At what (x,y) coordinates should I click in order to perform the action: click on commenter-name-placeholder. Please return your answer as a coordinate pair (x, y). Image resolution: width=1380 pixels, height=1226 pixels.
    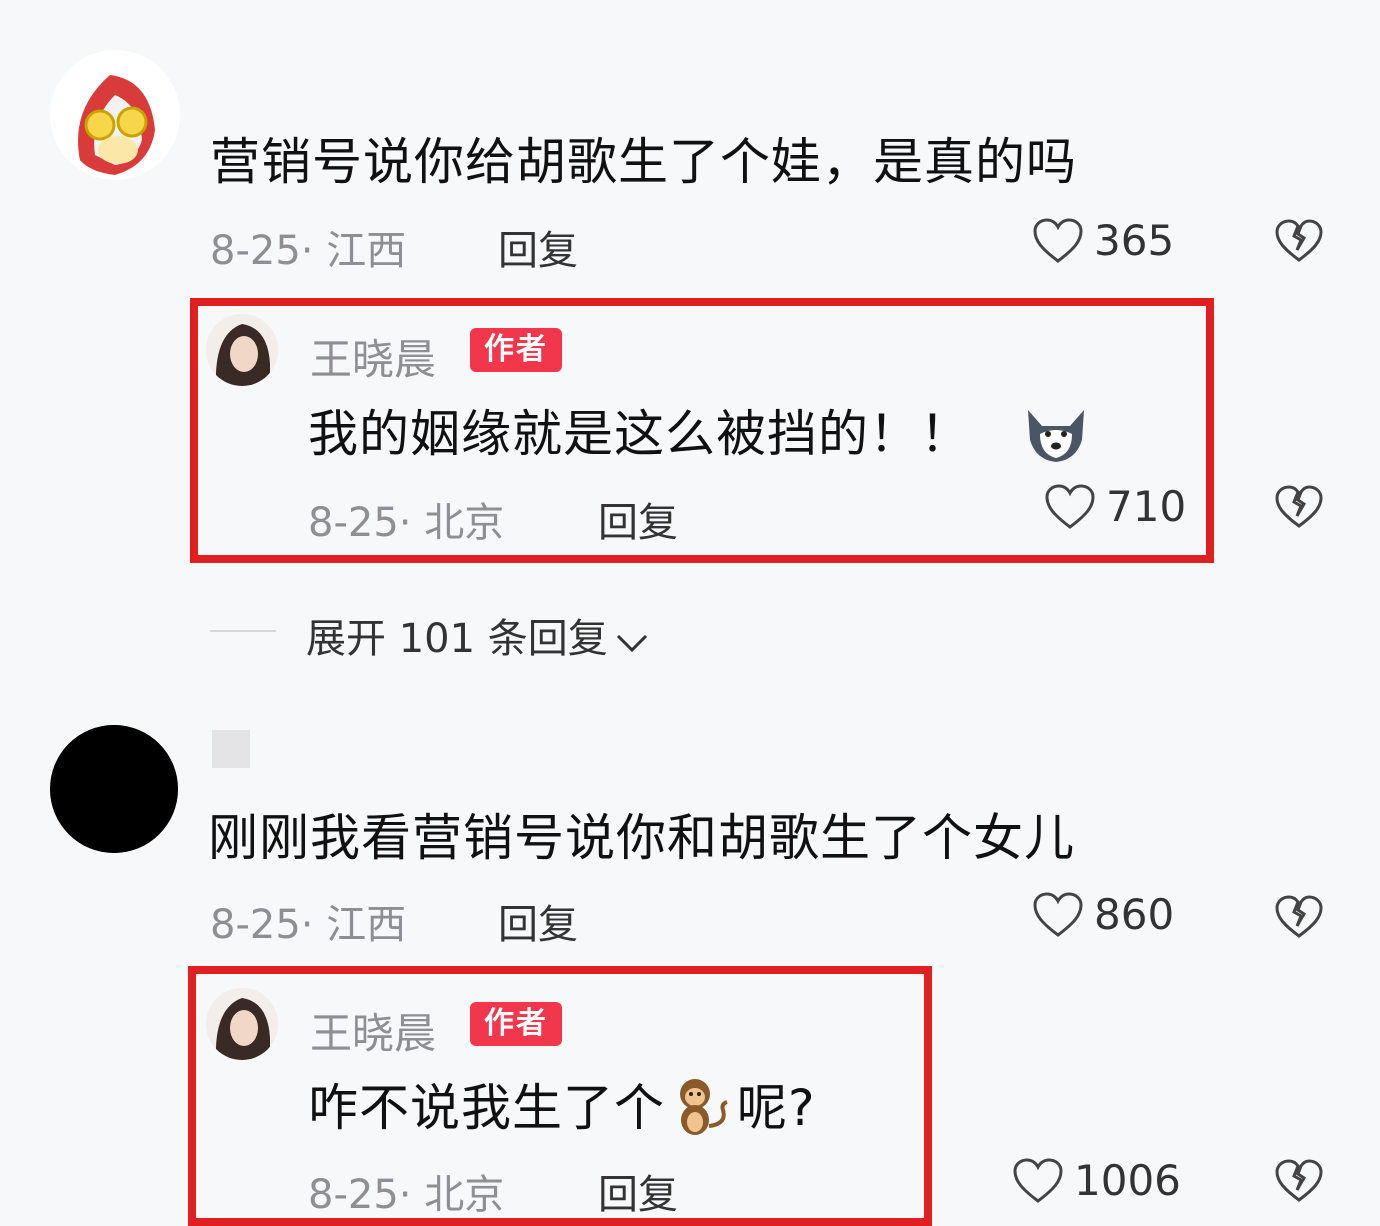
    Looking at the image, I should click on (231, 749).